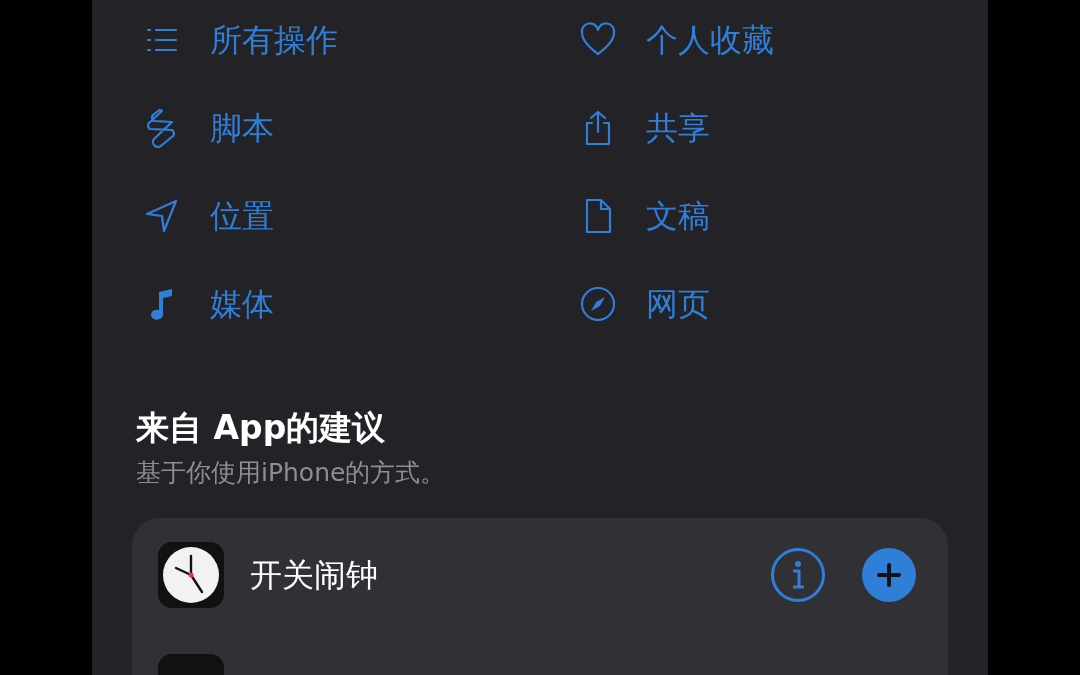 This screenshot has width=1080, height=675. What do you see at coordinates (291, 473) in the screenshot?
I see `section-subtitle: 基于你使用iPhone的方式。` at bounding box center [291, 473].